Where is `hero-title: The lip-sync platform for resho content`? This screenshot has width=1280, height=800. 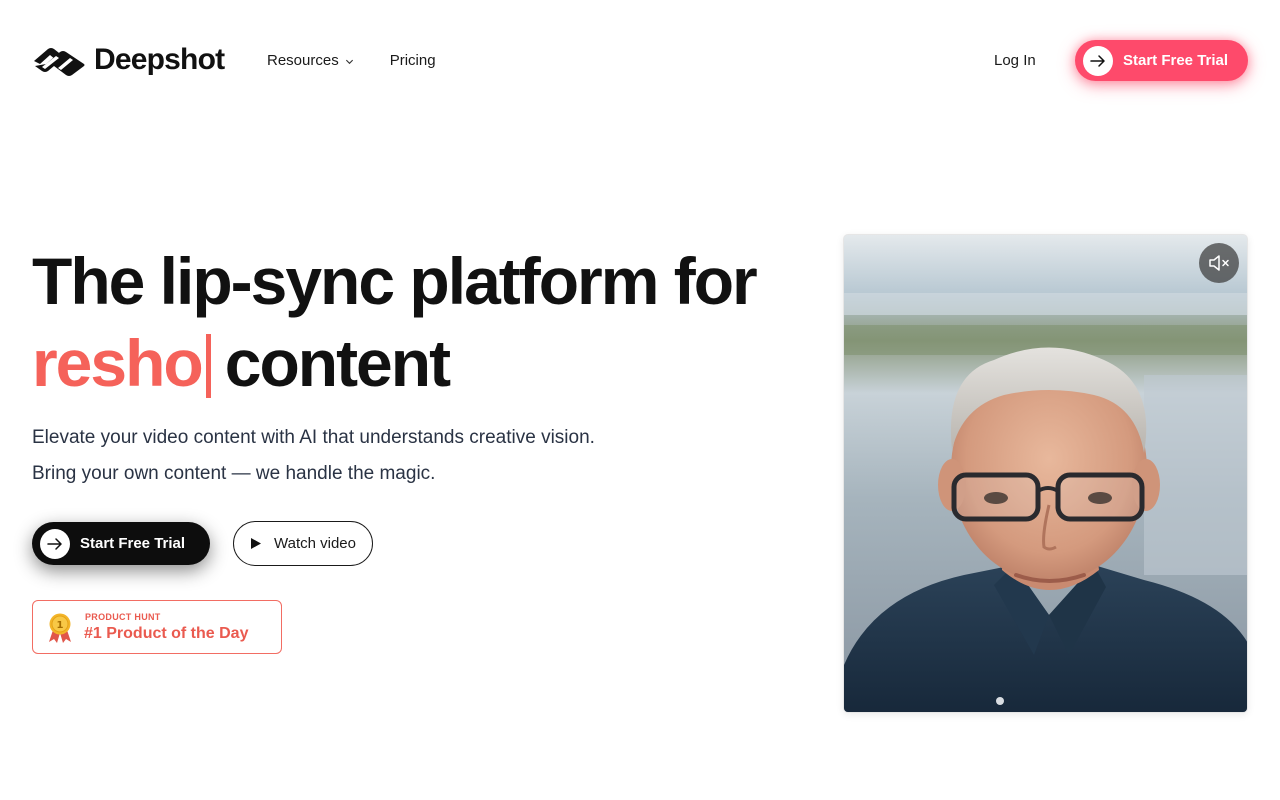 hero-title: The lip-sync platform for resho content is located at coordinates (427, 322).